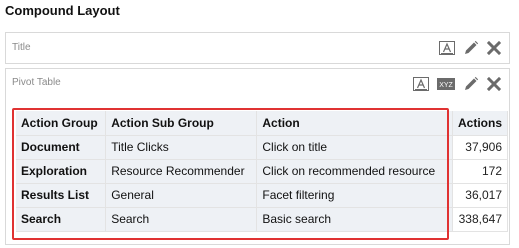  What do you see at coordinates (61, 171) in the screenshot?
I see `row-group-cell: Exploration` at bounding box center [61, 171].